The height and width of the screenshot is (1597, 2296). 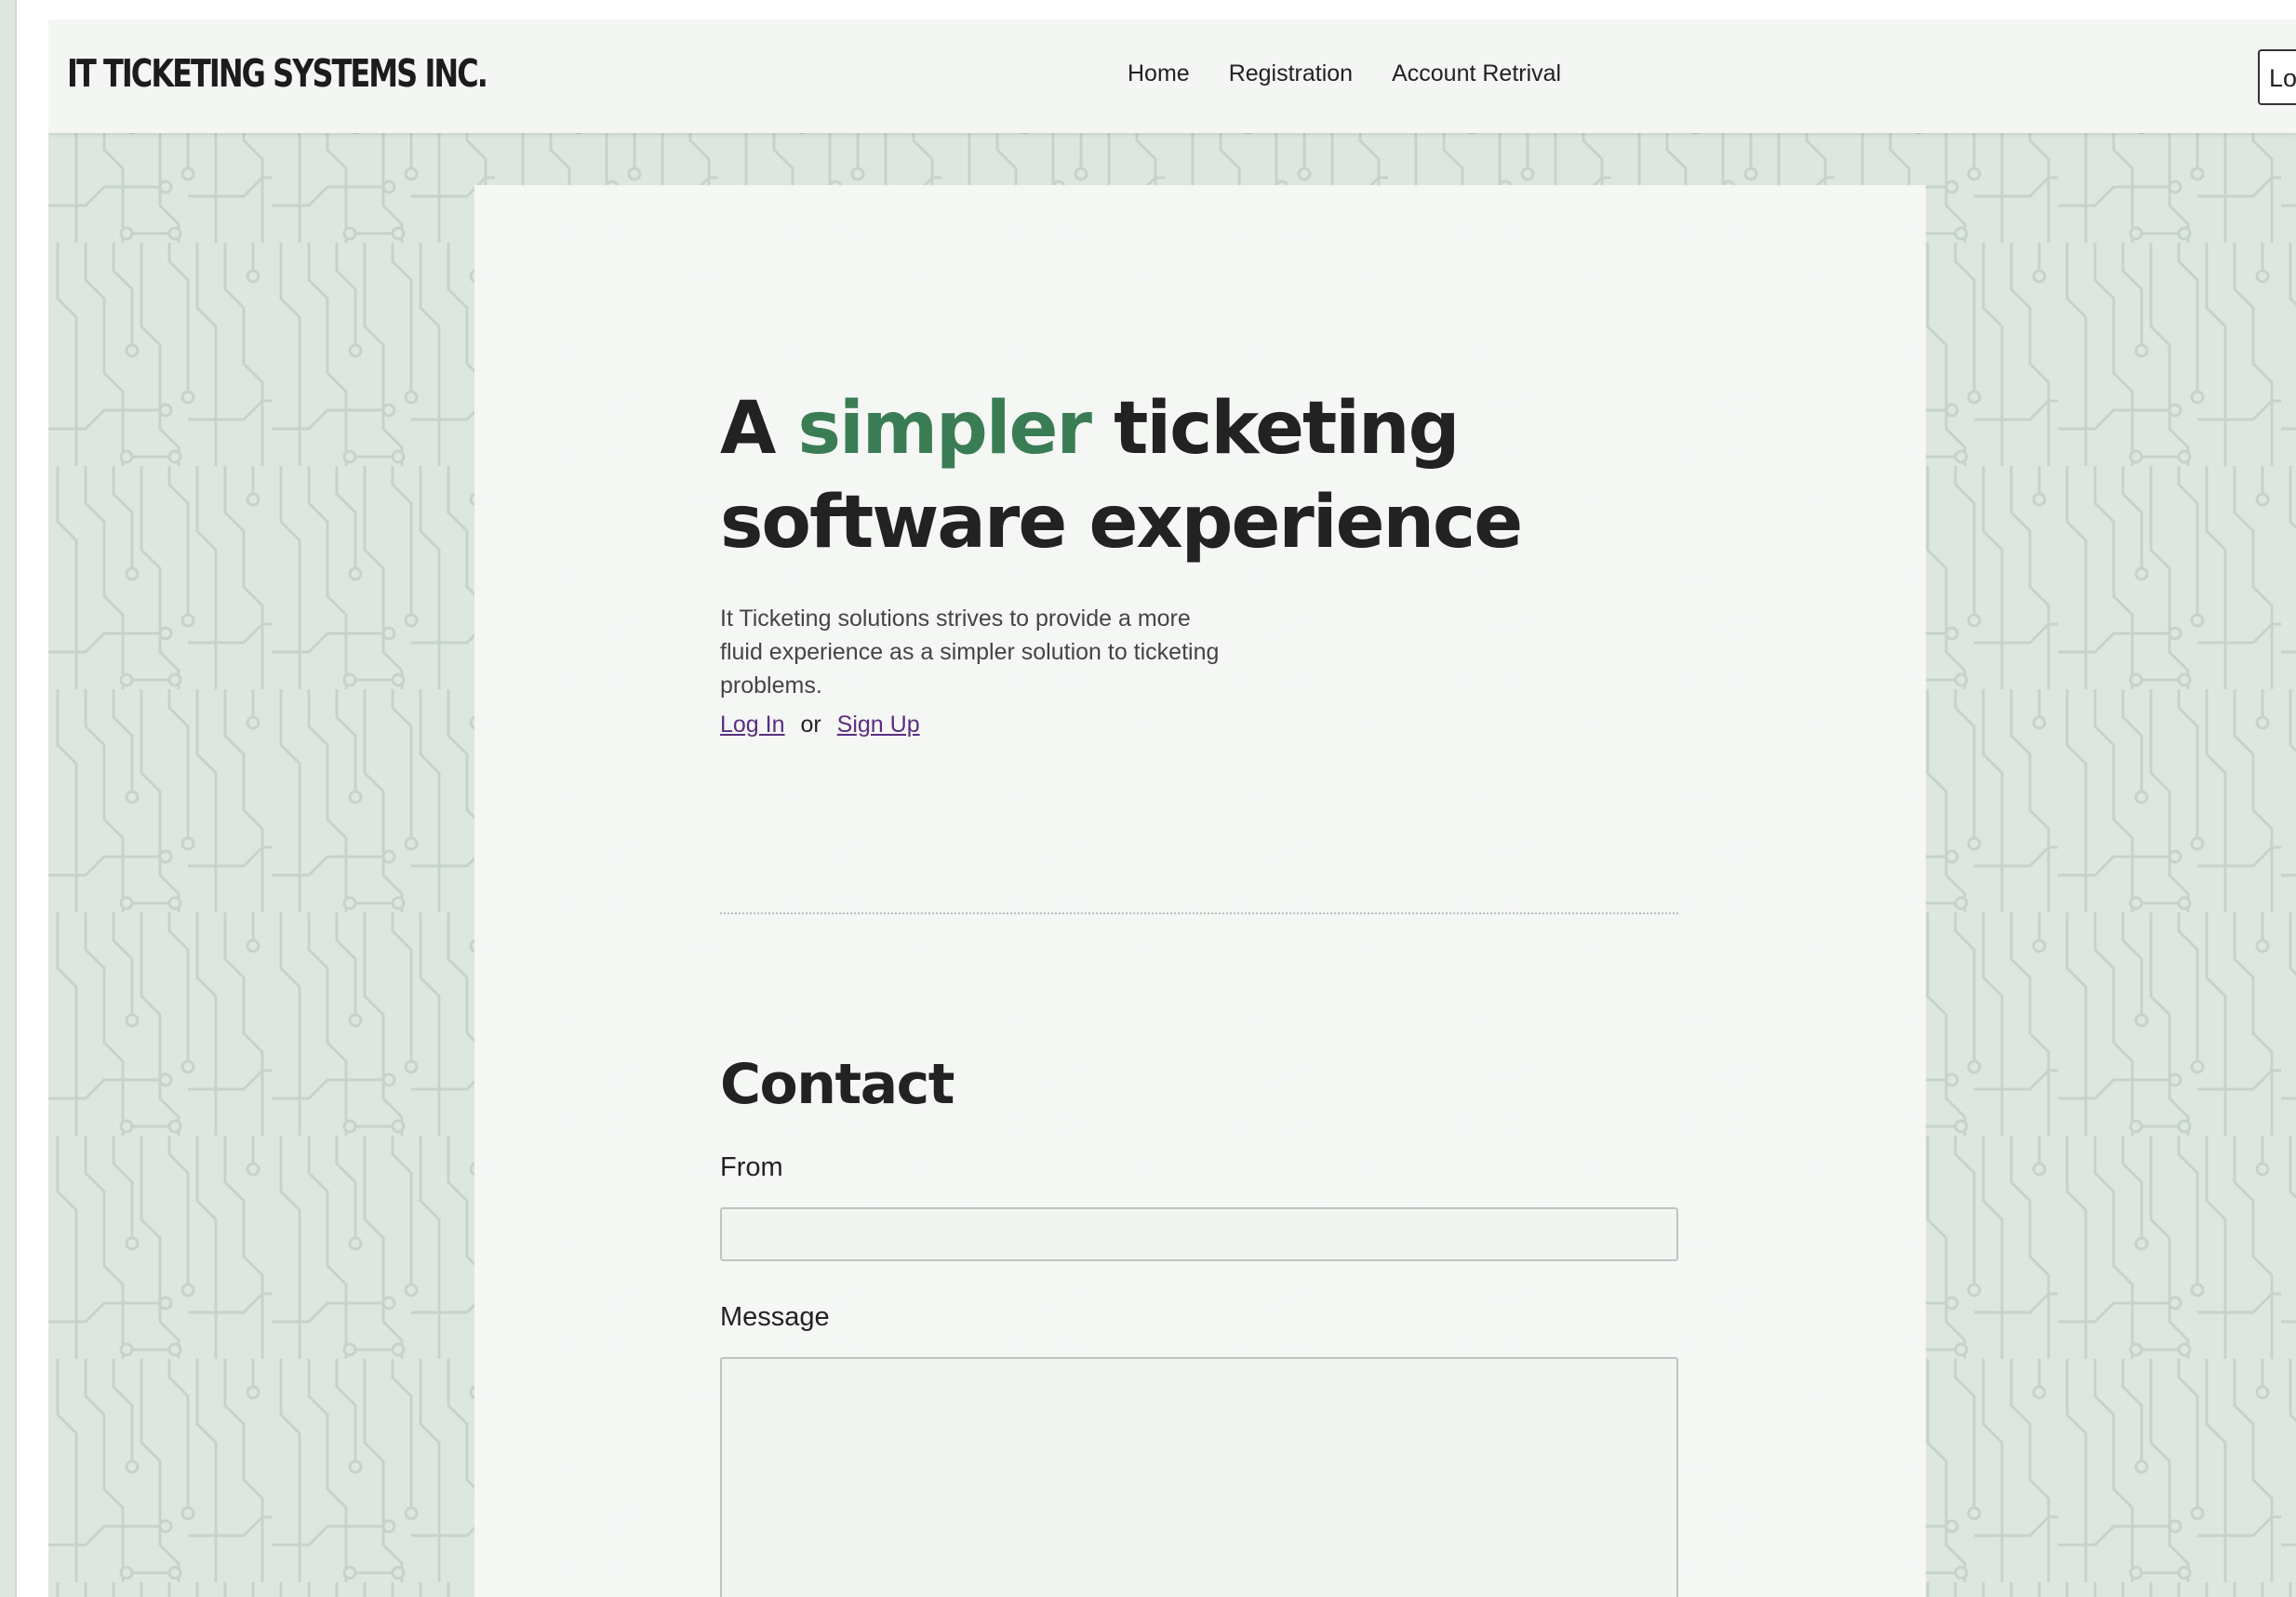 I want to click on hero-signup-link: Sign Up, so click(x=878, y=725).